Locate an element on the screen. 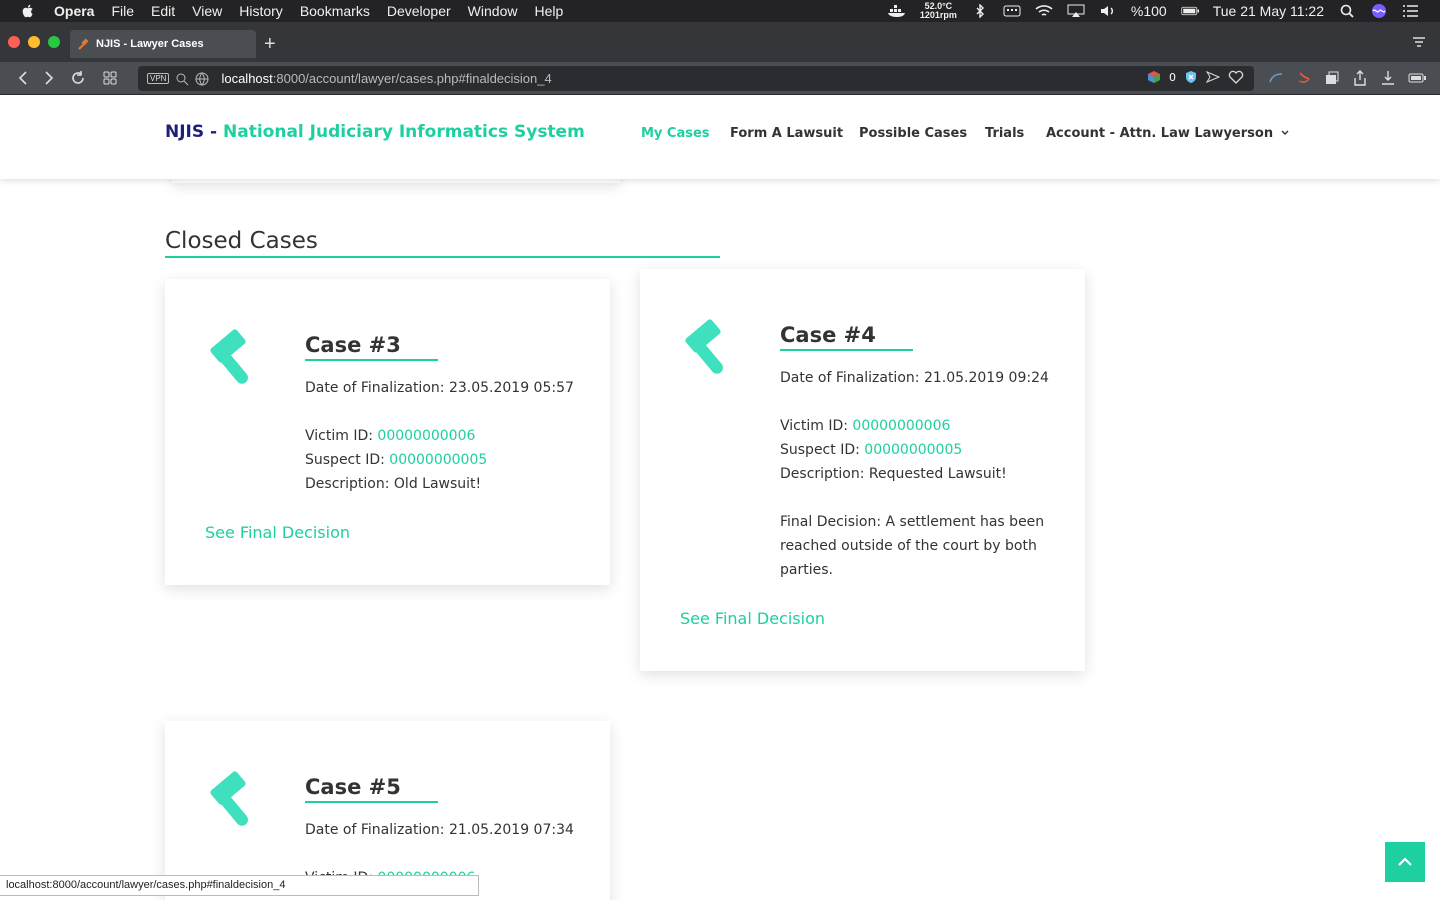 This screenshot has width=1440, height=900. nav-form-a-lawsuit: Form A Lawsuit is located at coordinates (786, 133).